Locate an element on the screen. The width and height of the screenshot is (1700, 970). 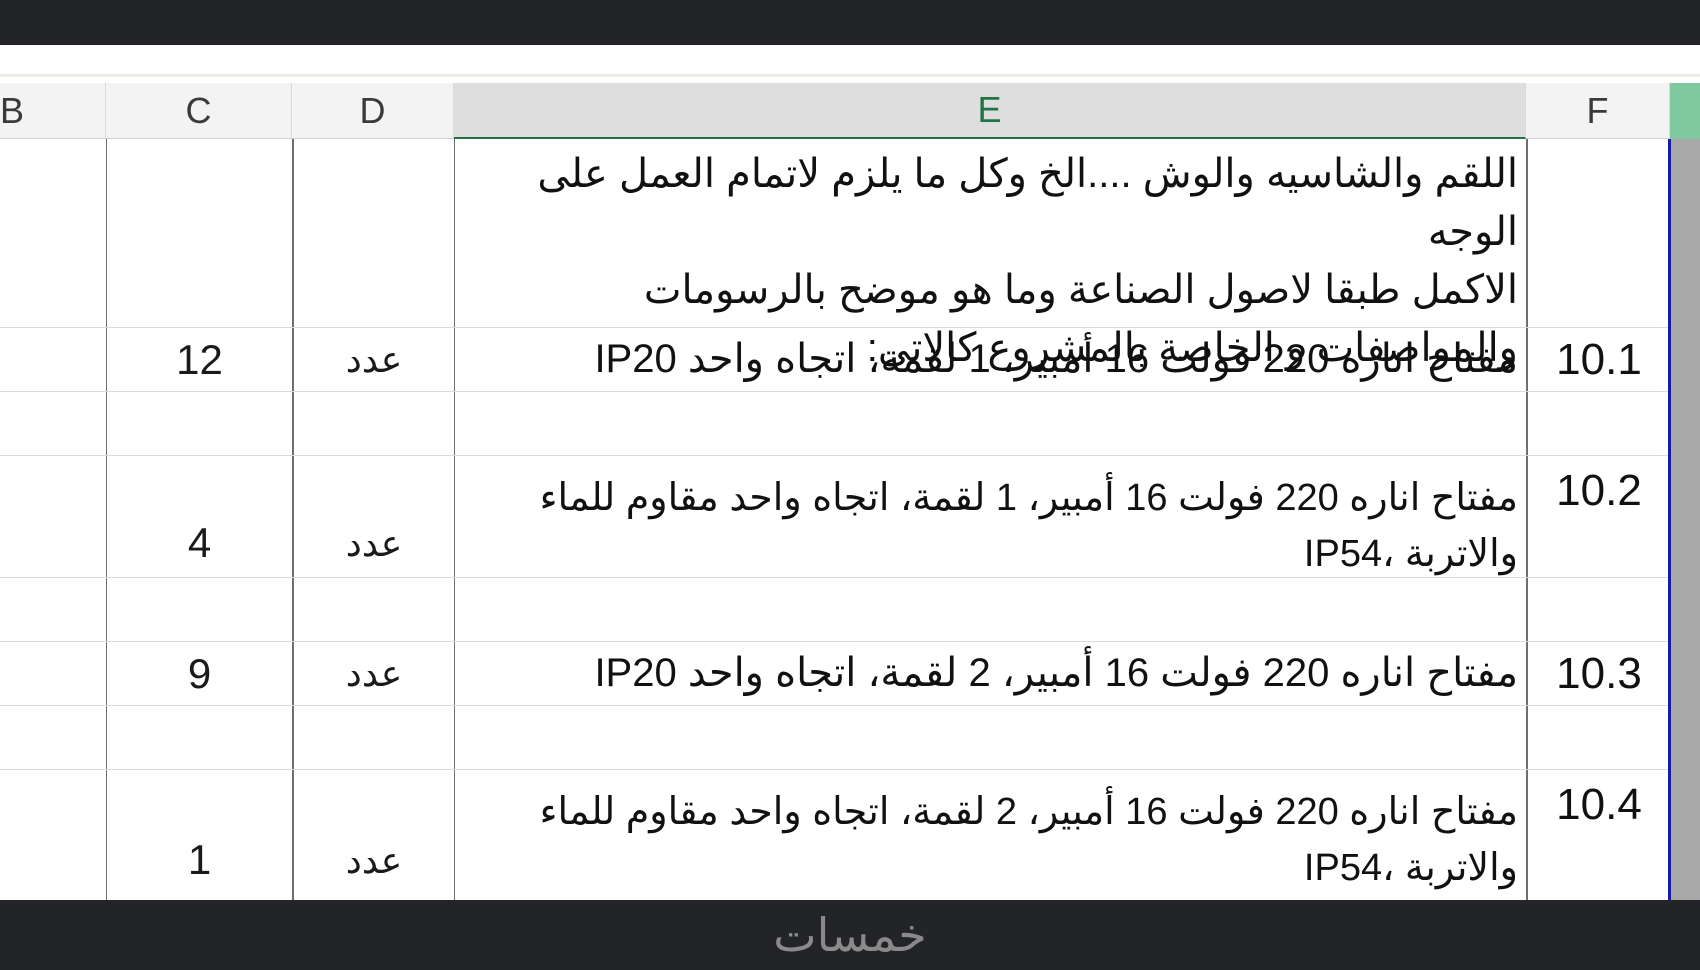
item-number-cell: 10.4 is located at coordinates (1598, 835).